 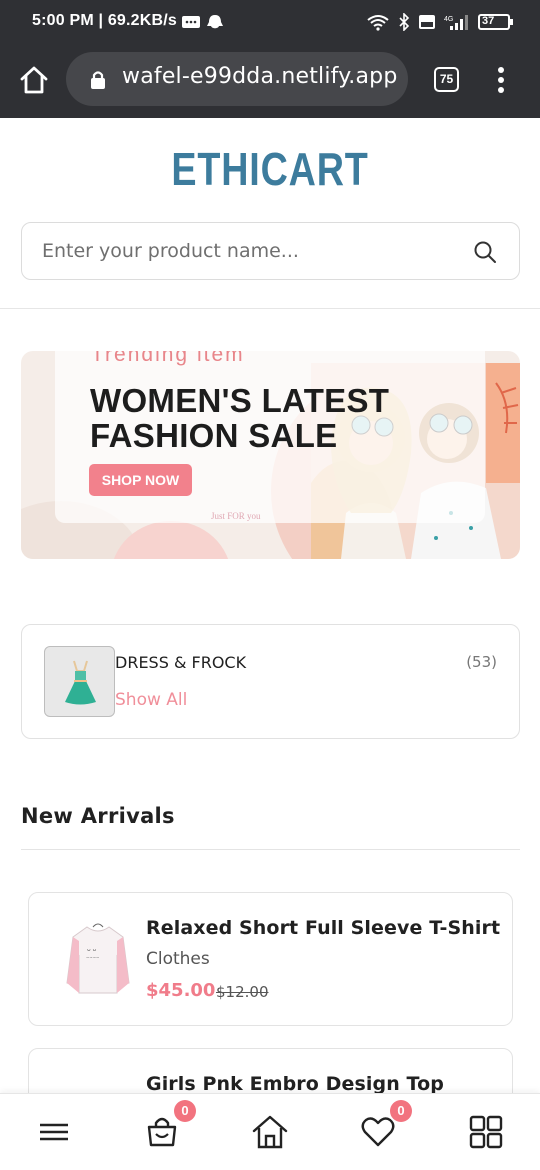 What do you see at coordinates (240, 418) in the screenshot?
I see `banner-title: WOMEN'S LATEST FASHION SALE` at bounding box center [240, 418].